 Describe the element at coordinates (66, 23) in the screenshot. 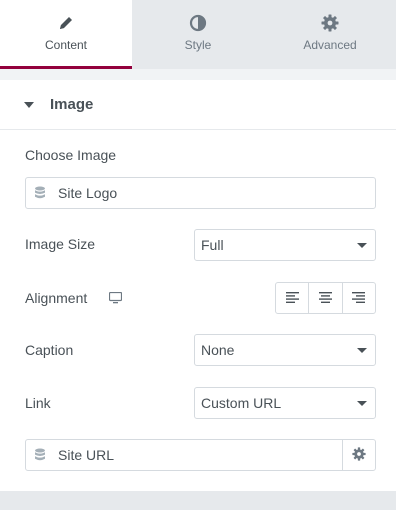

I see `pencil-icon` at that location.